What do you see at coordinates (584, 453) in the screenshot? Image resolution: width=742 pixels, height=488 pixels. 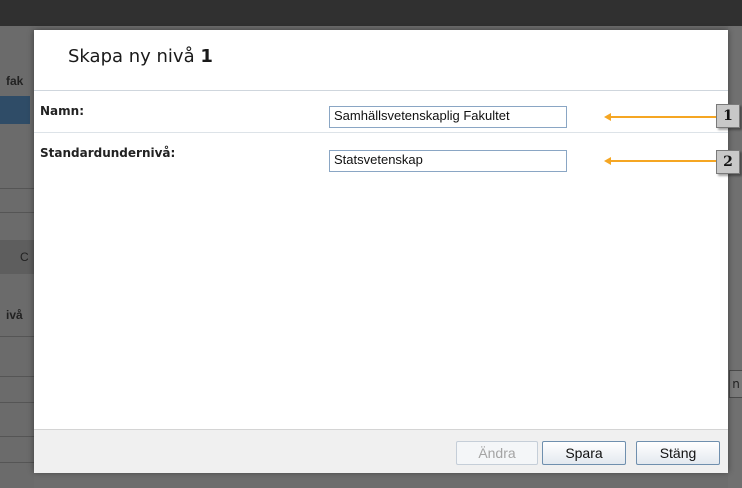 I see `spara-button: Spara` at bounding box center [584, 453].